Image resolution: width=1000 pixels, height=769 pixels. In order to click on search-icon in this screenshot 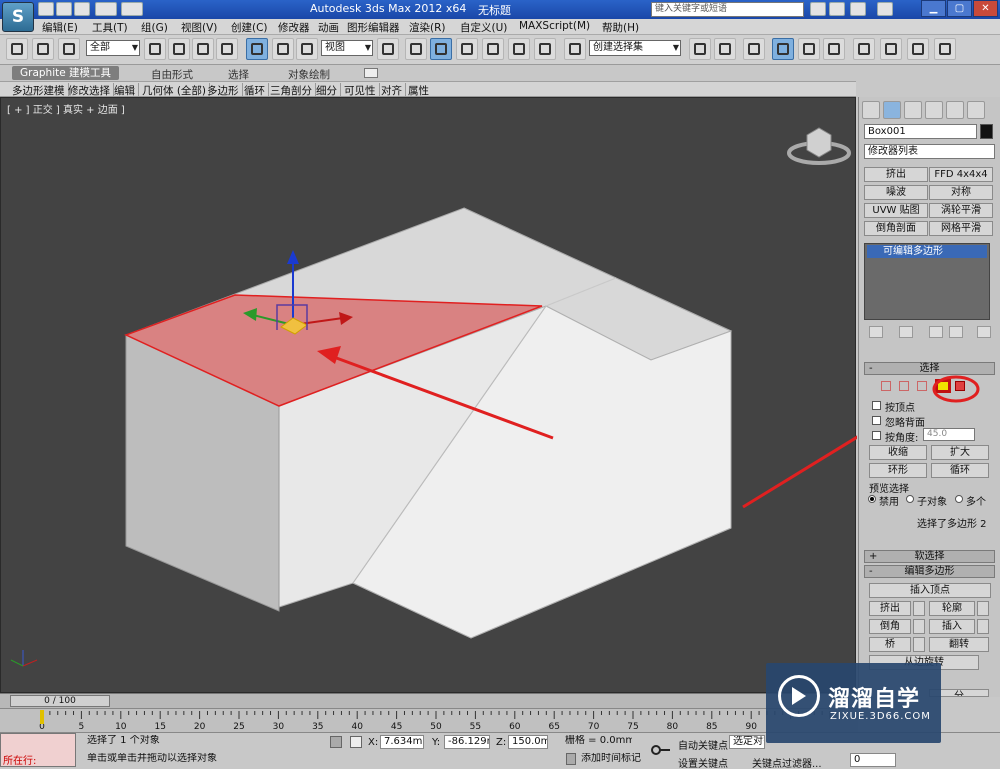, I will do `click(818, 9)`.